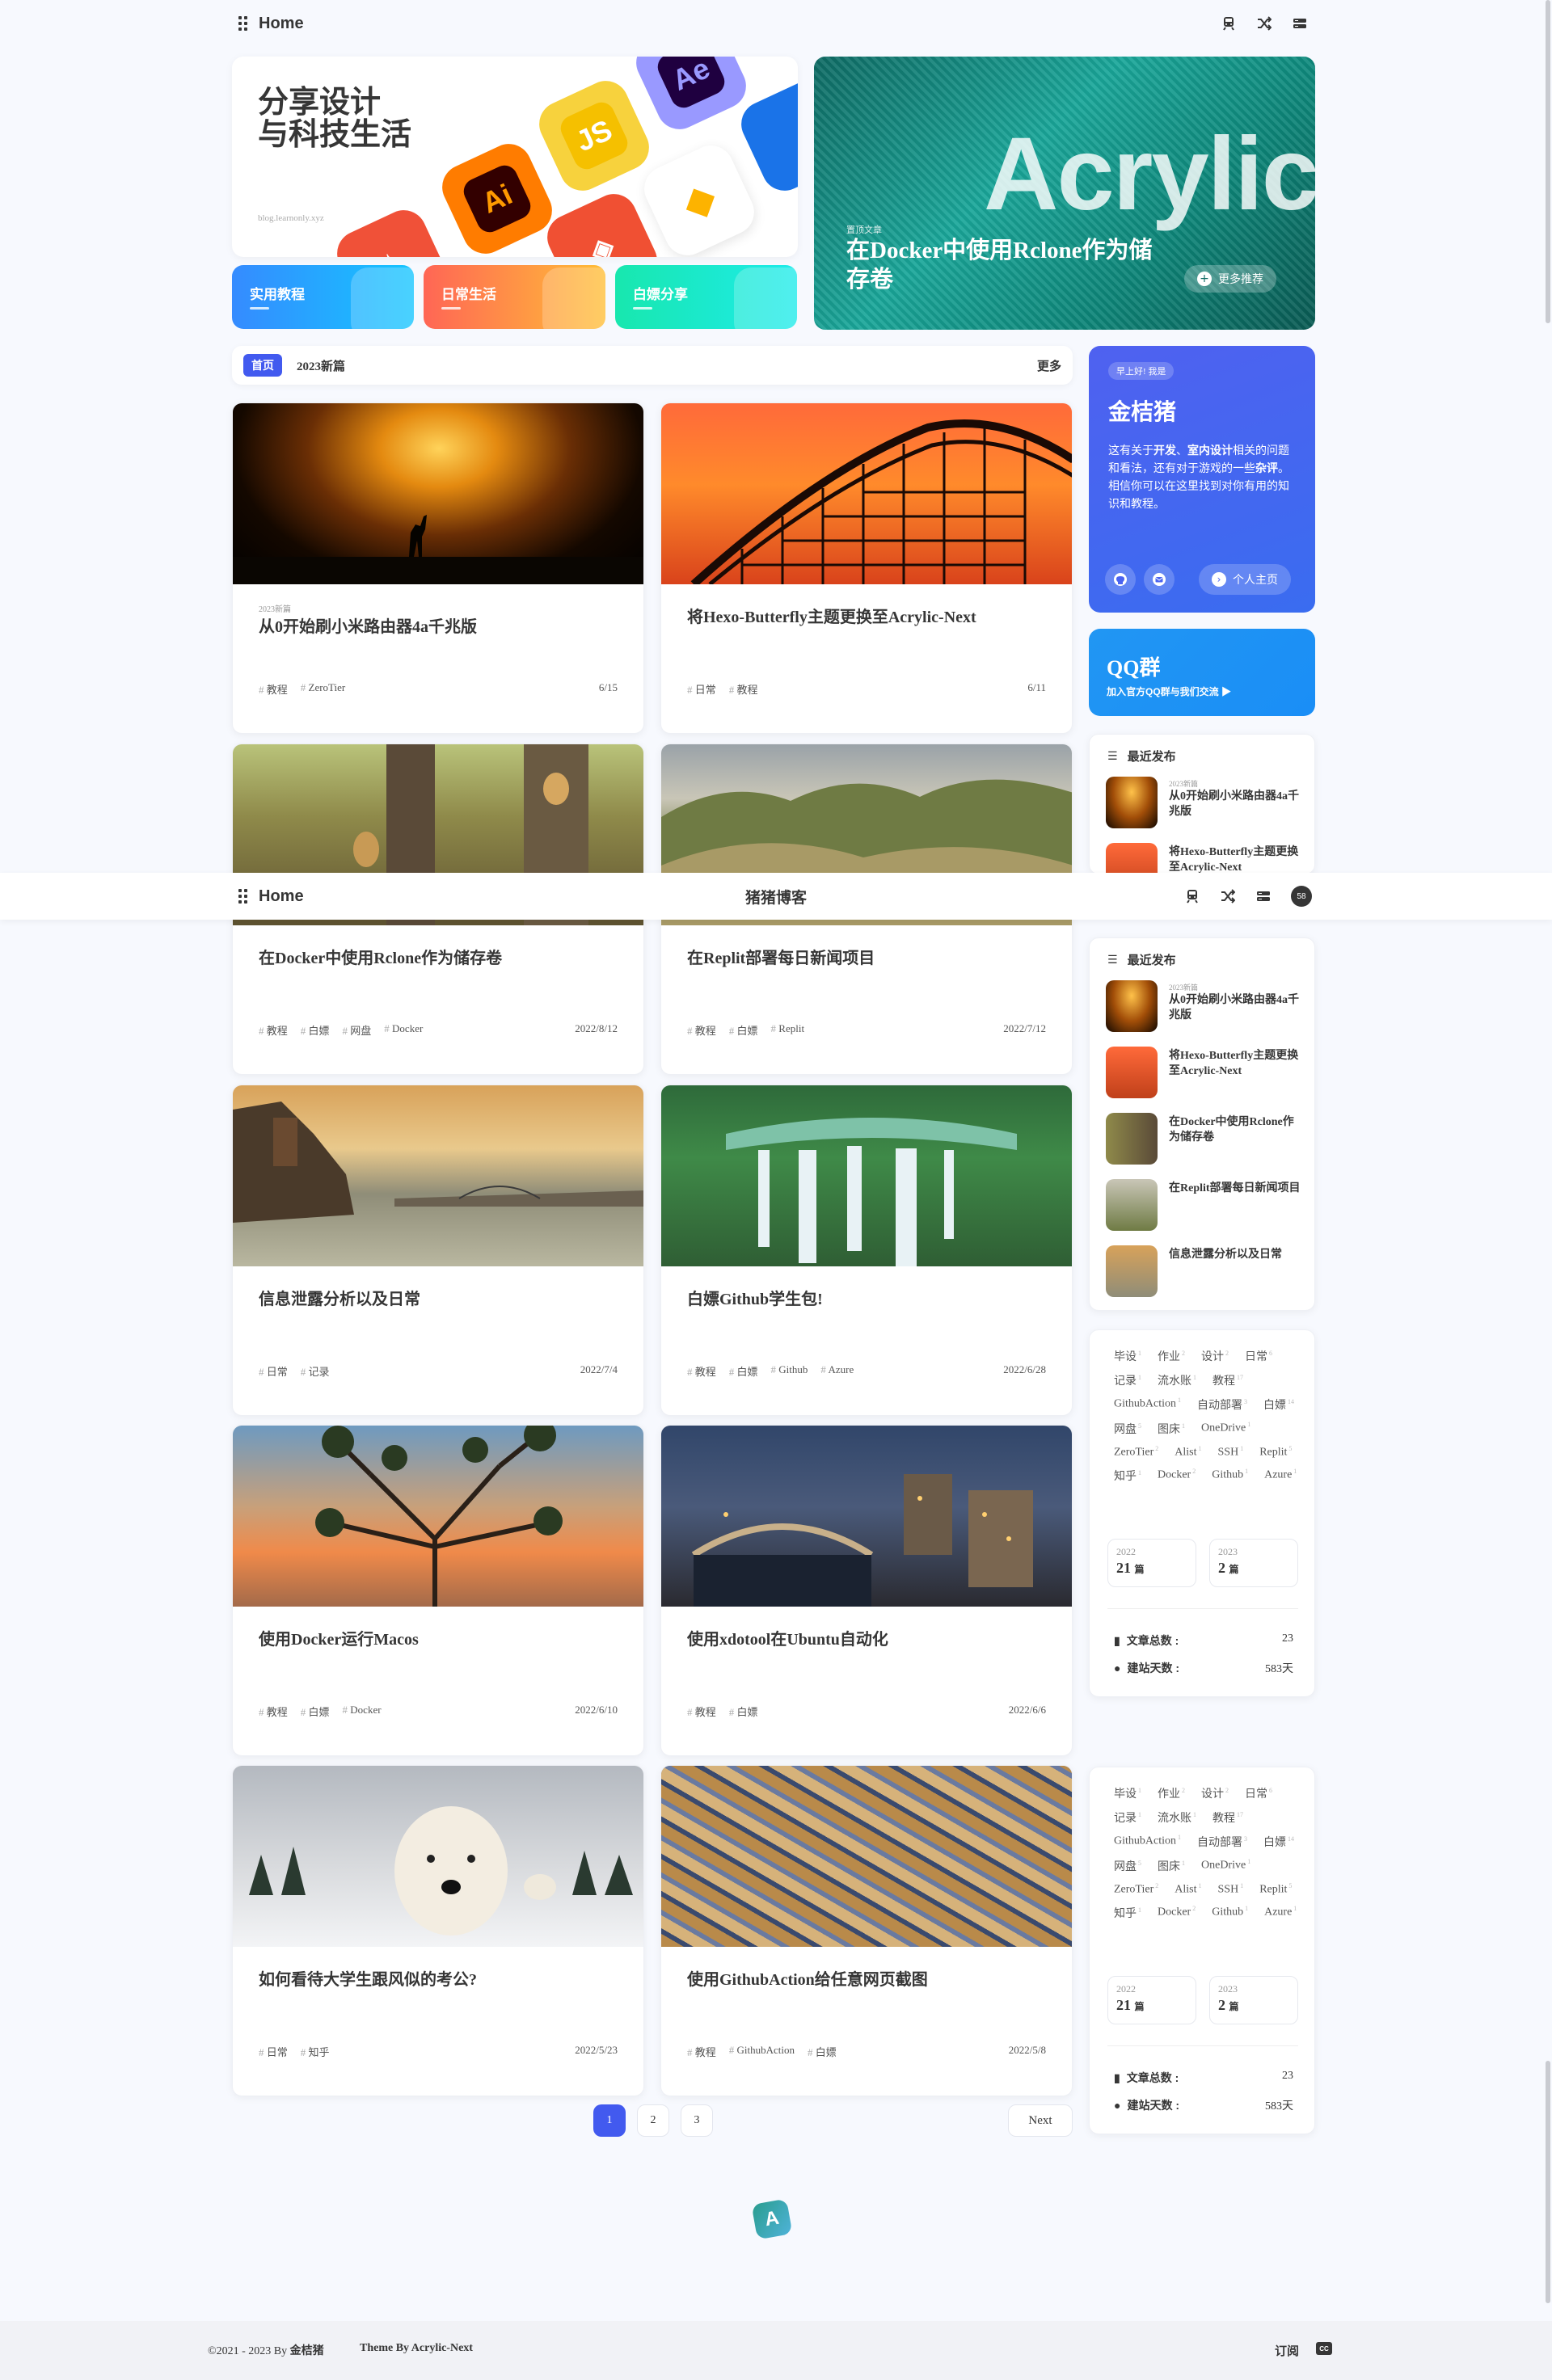 This screenshot has height=2380, width=1552. What do you see at coordinates (1204, 1271) in the screenshot?
I see `recent-post-item: 信息泄露分析以及日常` at bounding box center [1204, 1271].